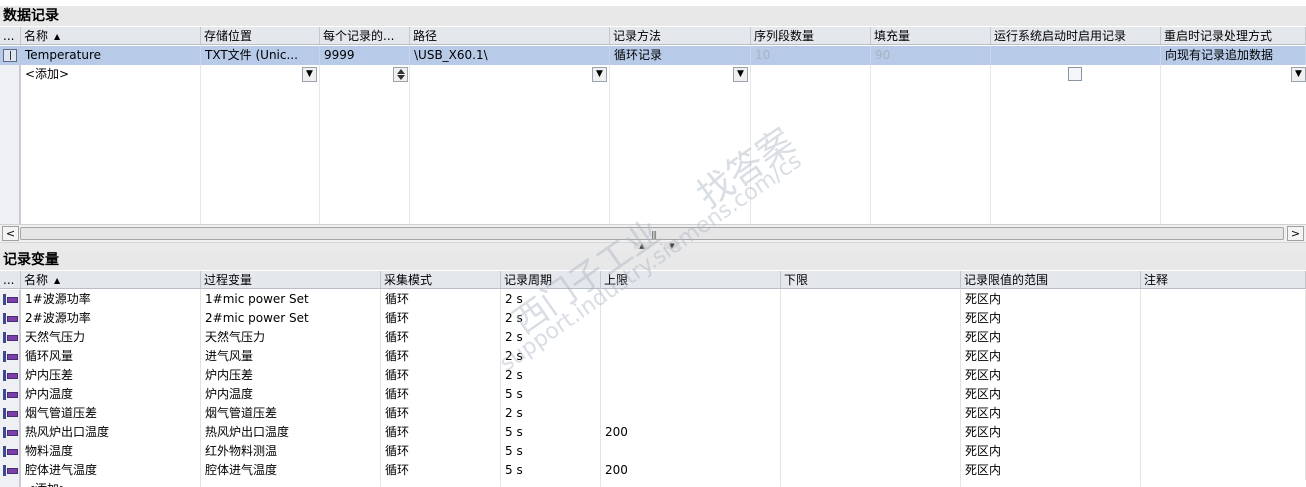 This screenshot has width=1306, height=487. What do you see at coordinates (365, 55) in the screenshot?
I see `records-per-log-input: 9999` at bounding box center [365, 55].